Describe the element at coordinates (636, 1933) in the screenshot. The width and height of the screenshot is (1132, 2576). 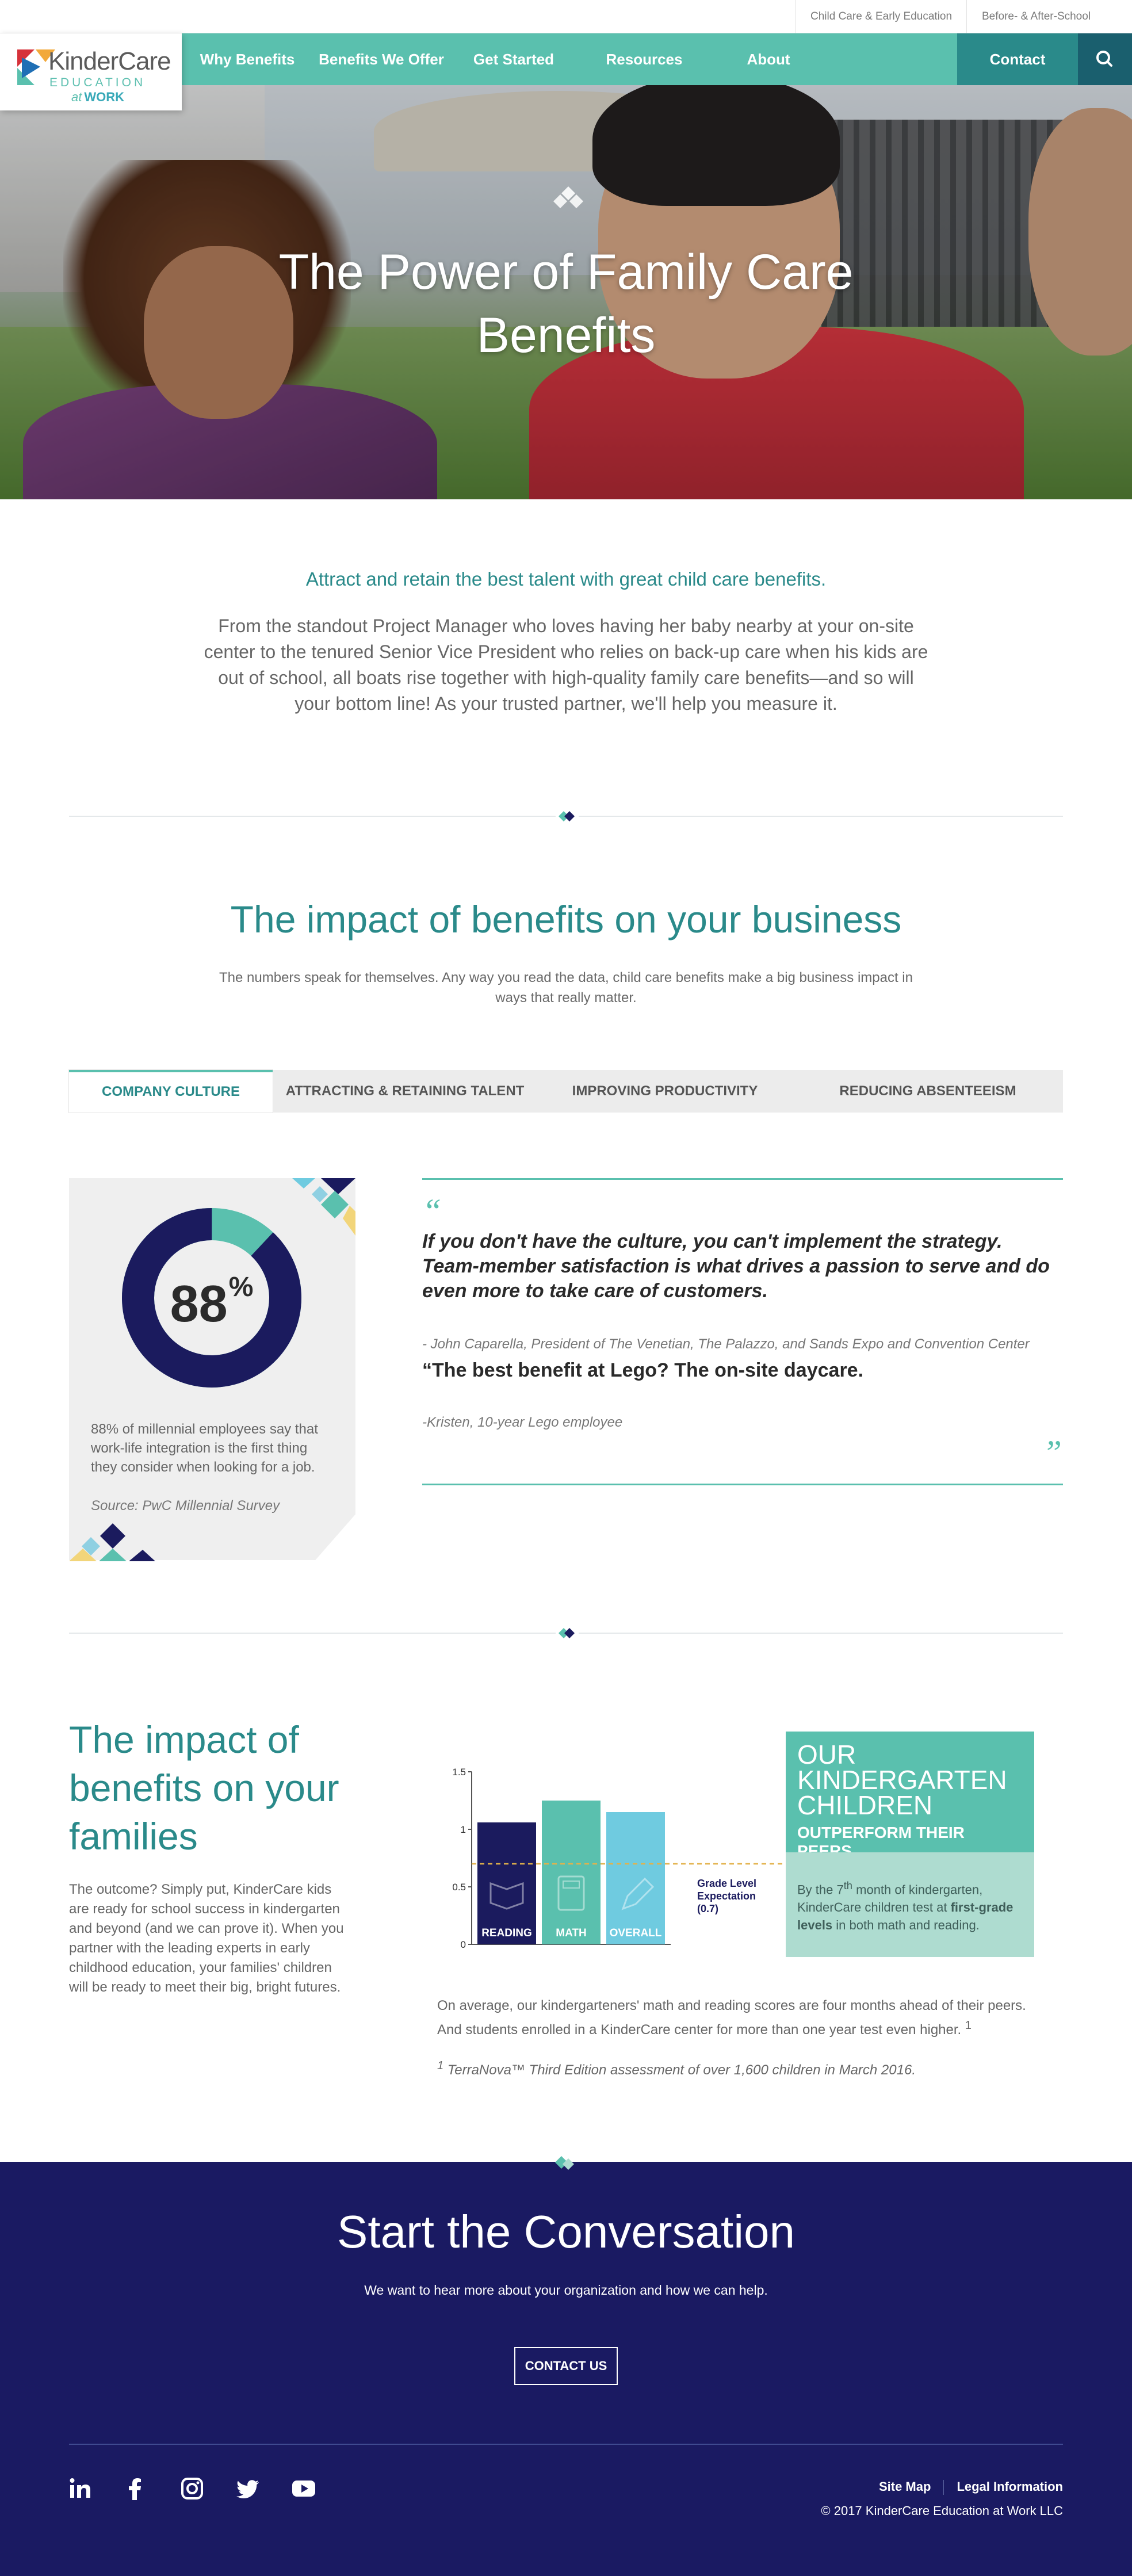
I see `chart-bar-label: OVERALL` at that location.